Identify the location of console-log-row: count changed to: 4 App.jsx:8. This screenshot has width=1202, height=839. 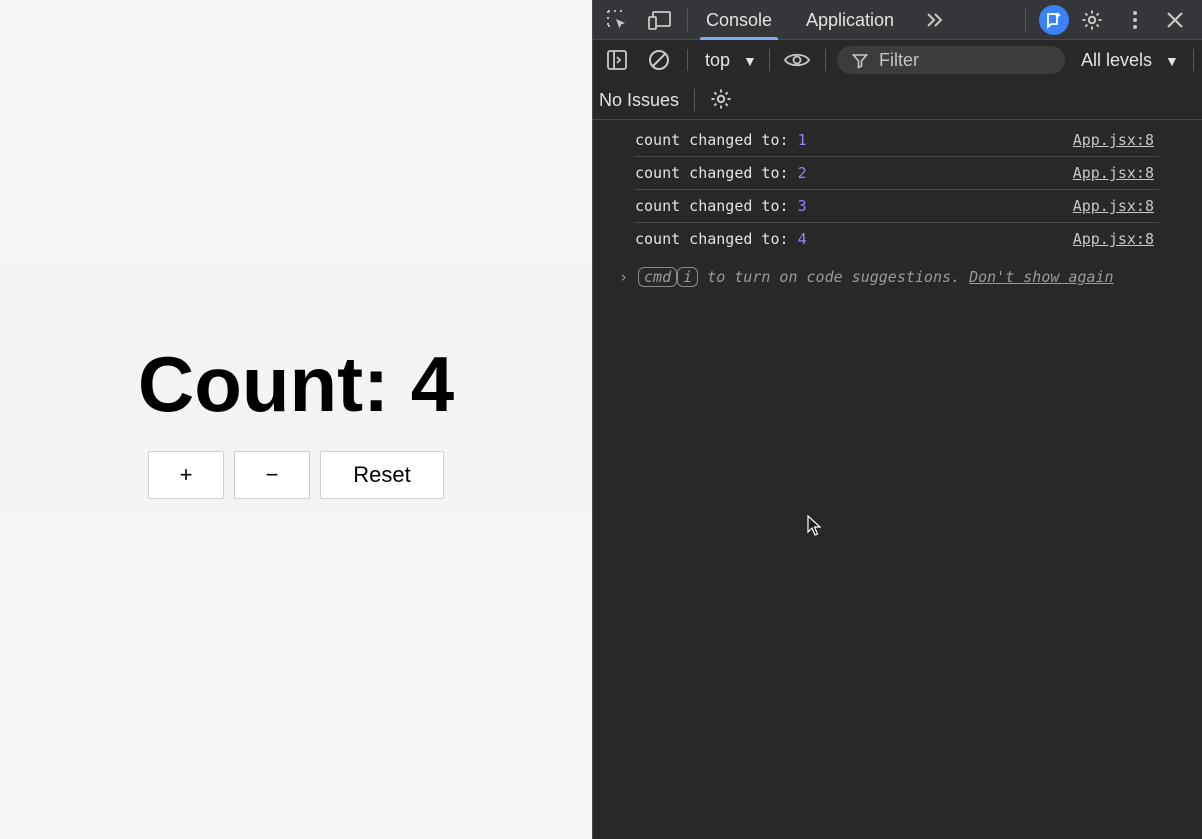
(897, 239).